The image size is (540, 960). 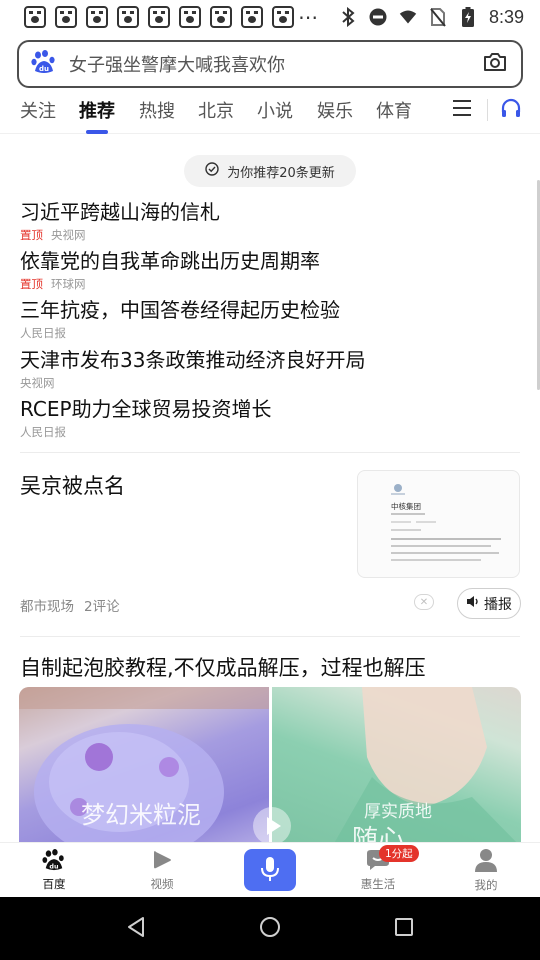 I want to click on no-sim-icon, so click(x=438, y=17).